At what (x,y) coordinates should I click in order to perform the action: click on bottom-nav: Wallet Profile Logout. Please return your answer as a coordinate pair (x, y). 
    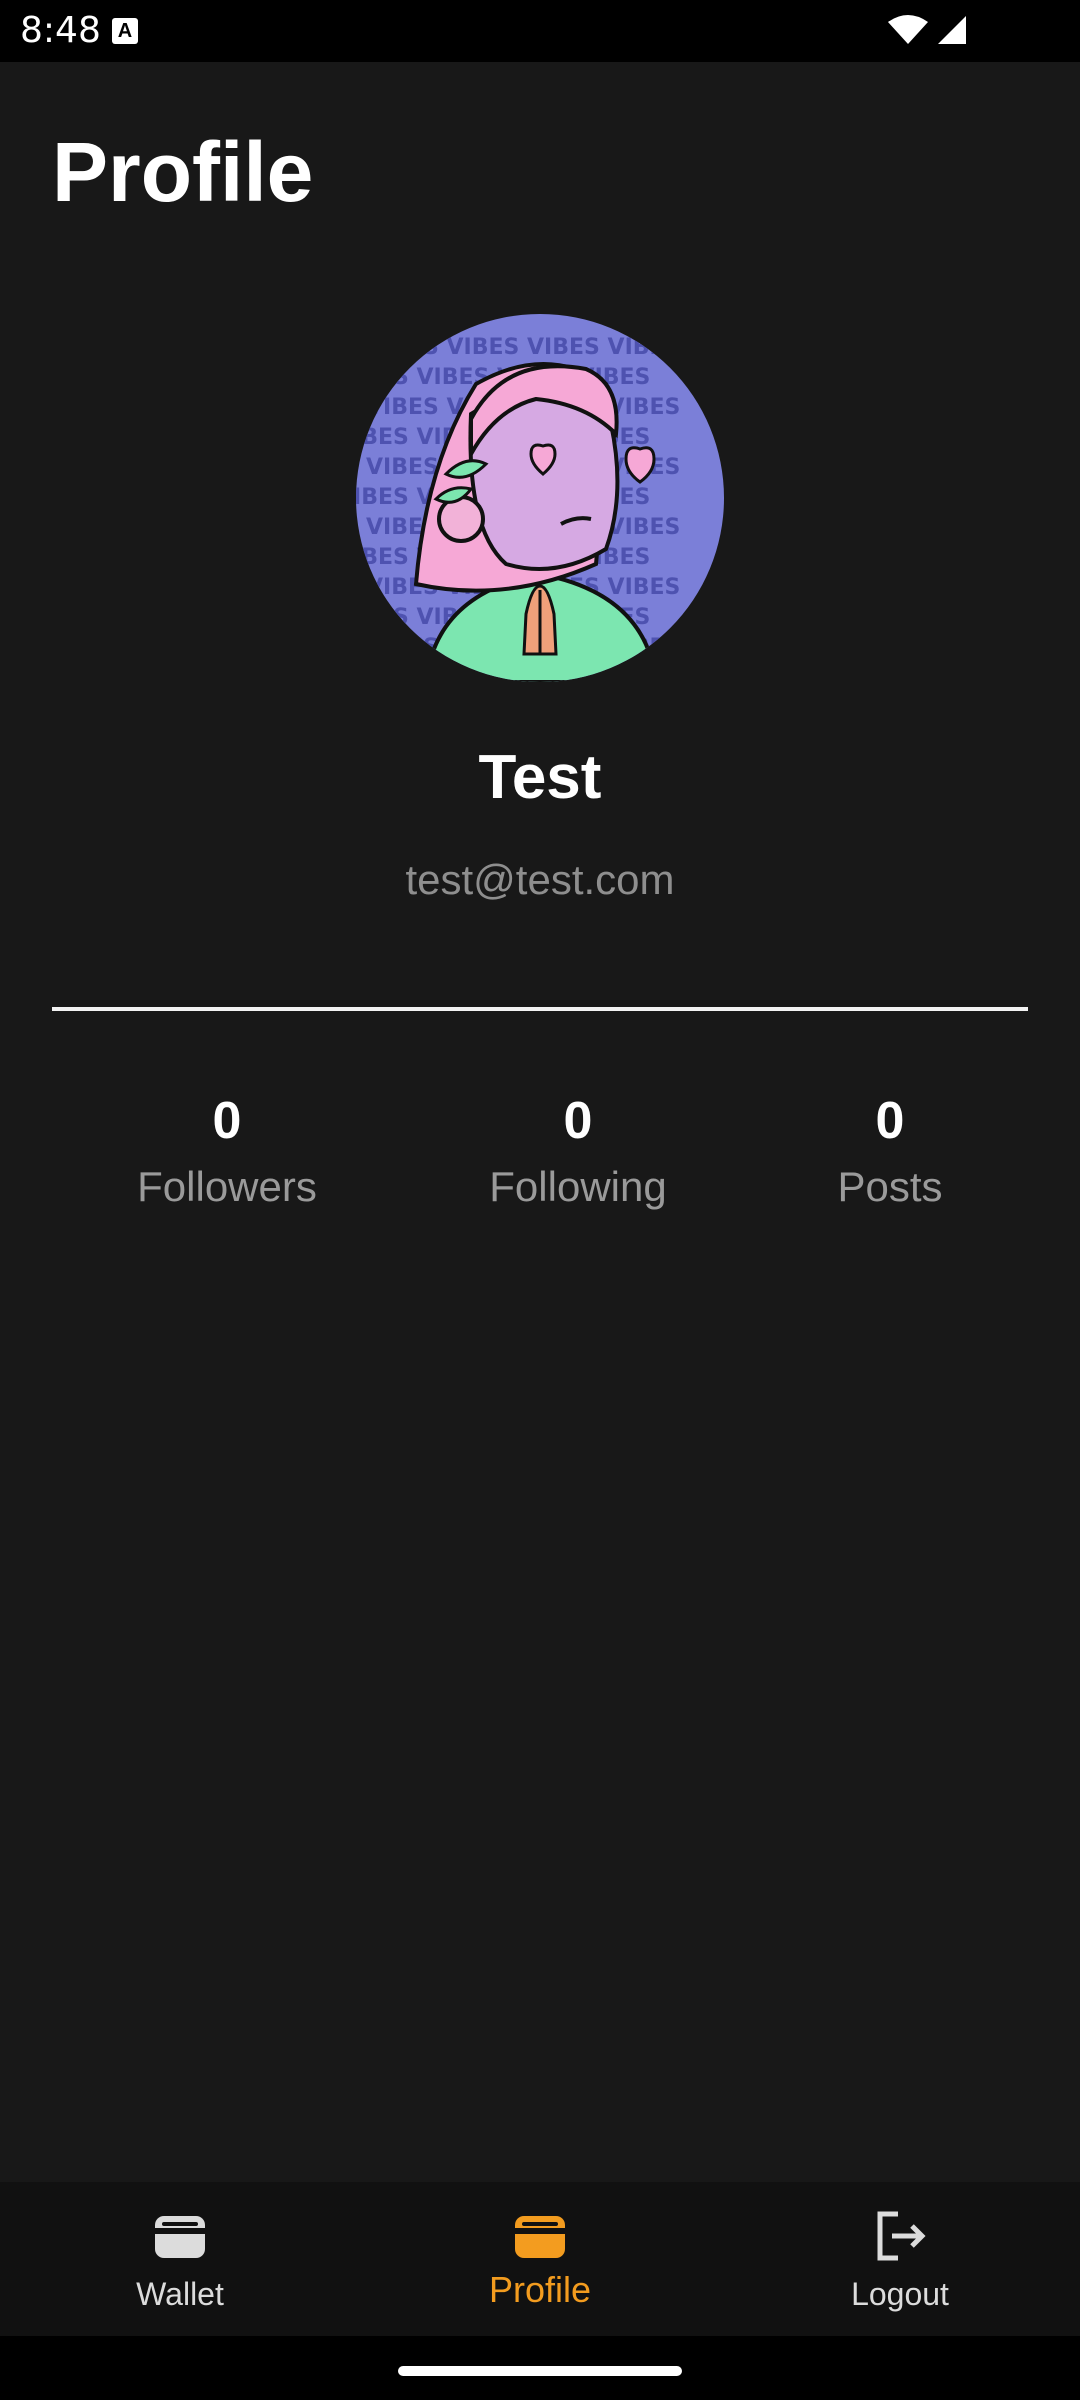
    Looking at the image, I should click on (540, 2259).